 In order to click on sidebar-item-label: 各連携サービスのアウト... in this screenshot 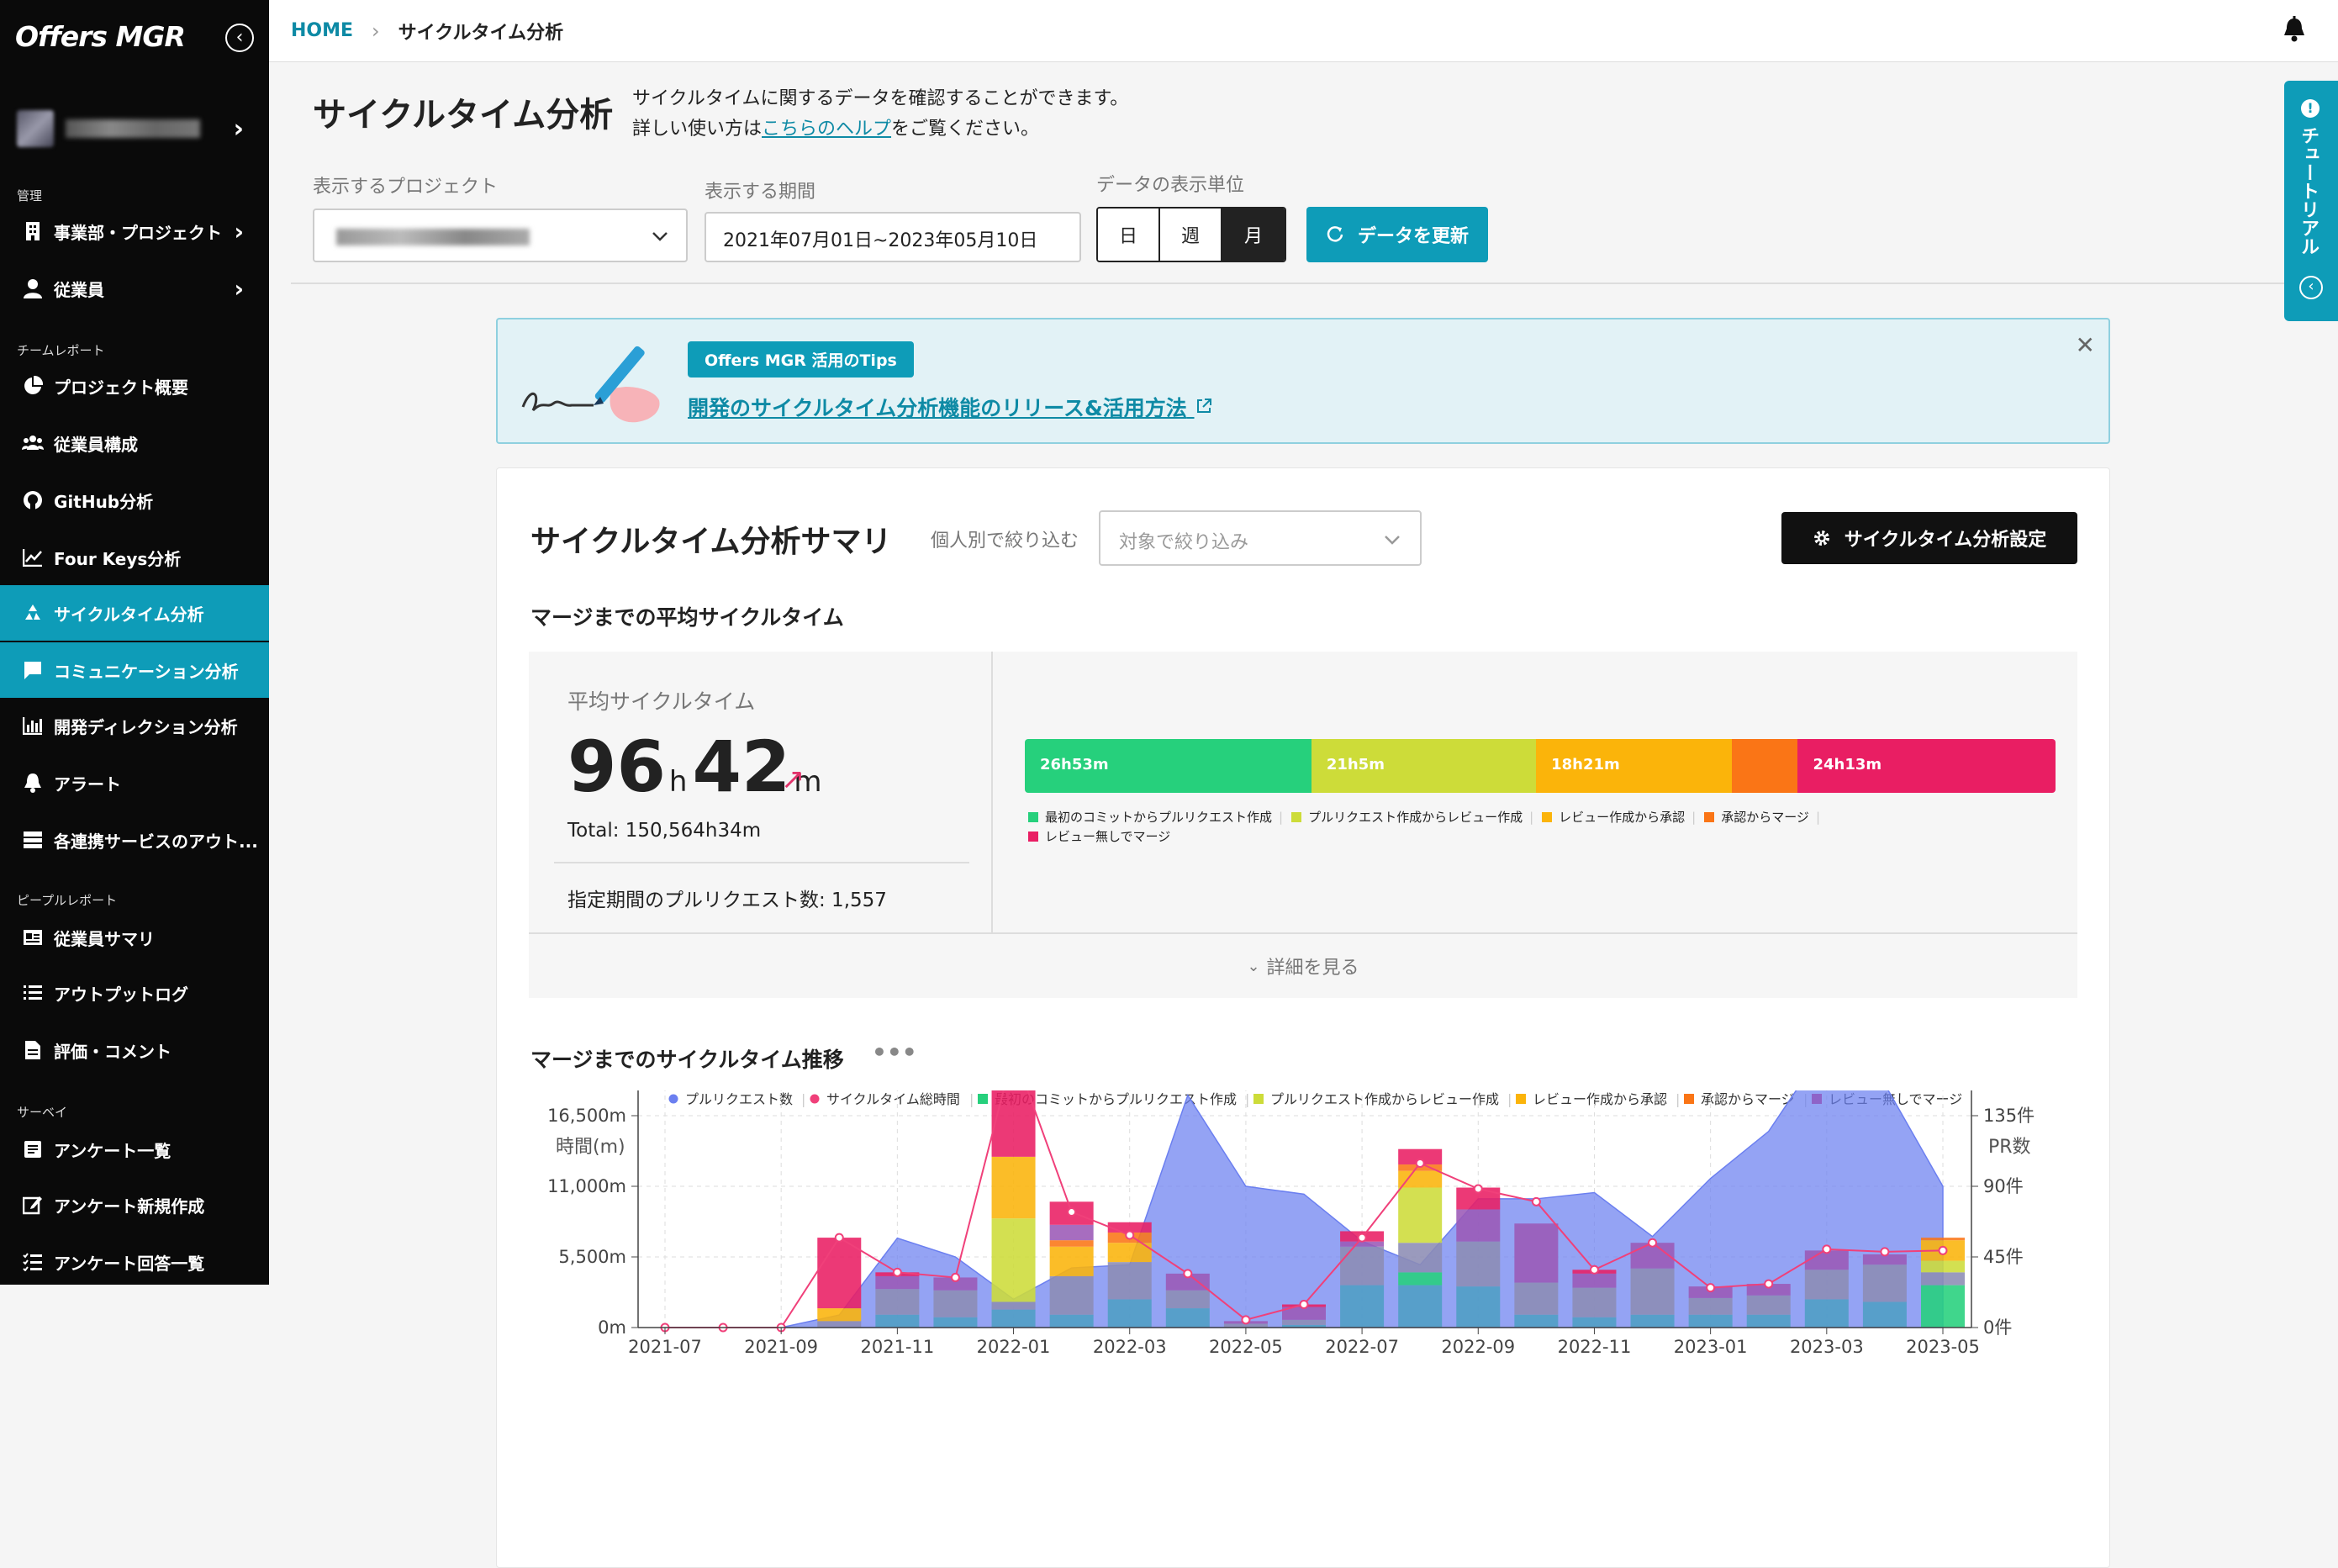, I will do `click(156, 841)`.